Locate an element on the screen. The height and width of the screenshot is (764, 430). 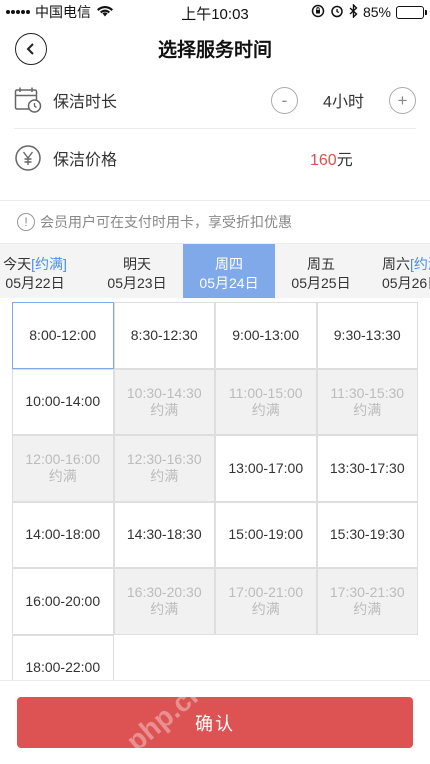
confirm-button: 确认 is located at coordinates (215, 722).